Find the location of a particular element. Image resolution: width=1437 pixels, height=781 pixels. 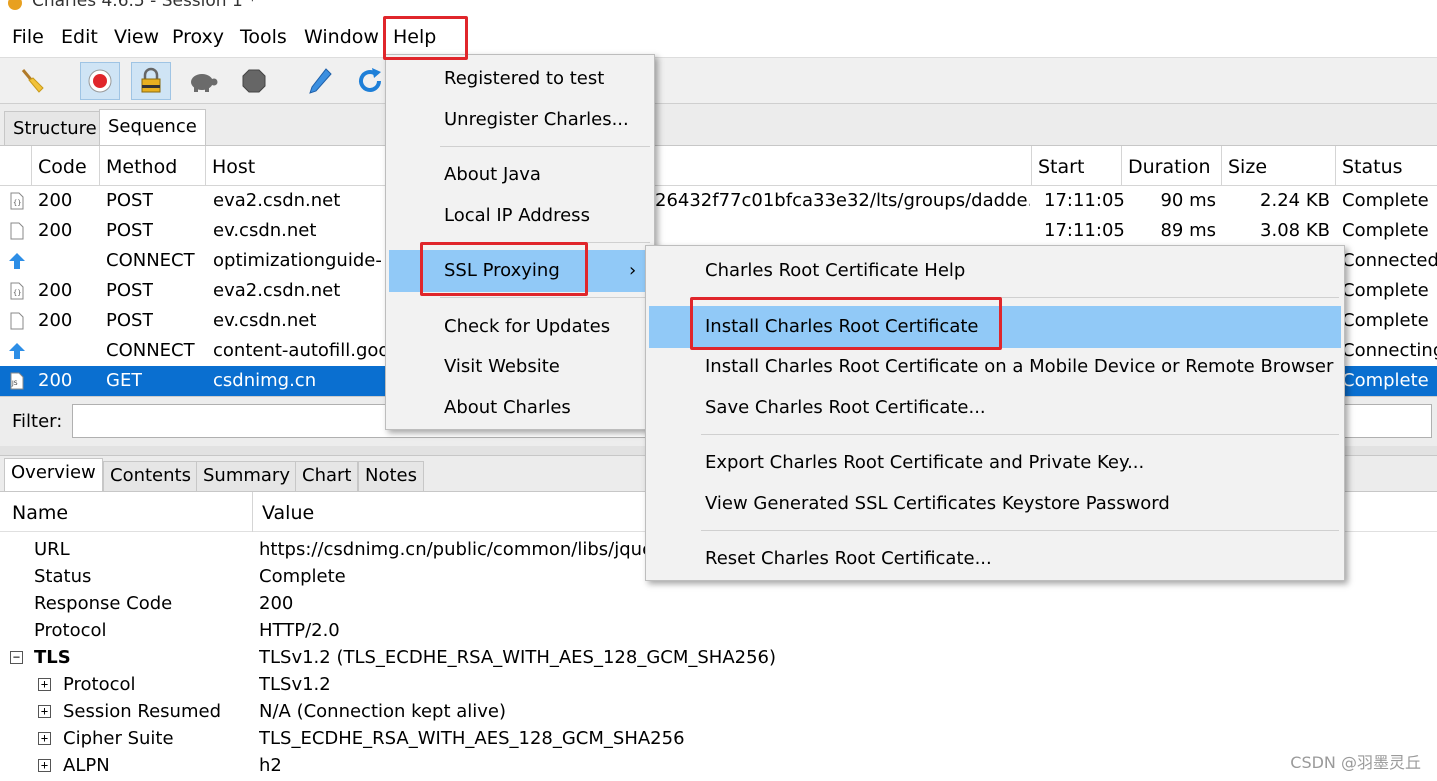

tab-notes: Notes is located at coordinates (391, 476).